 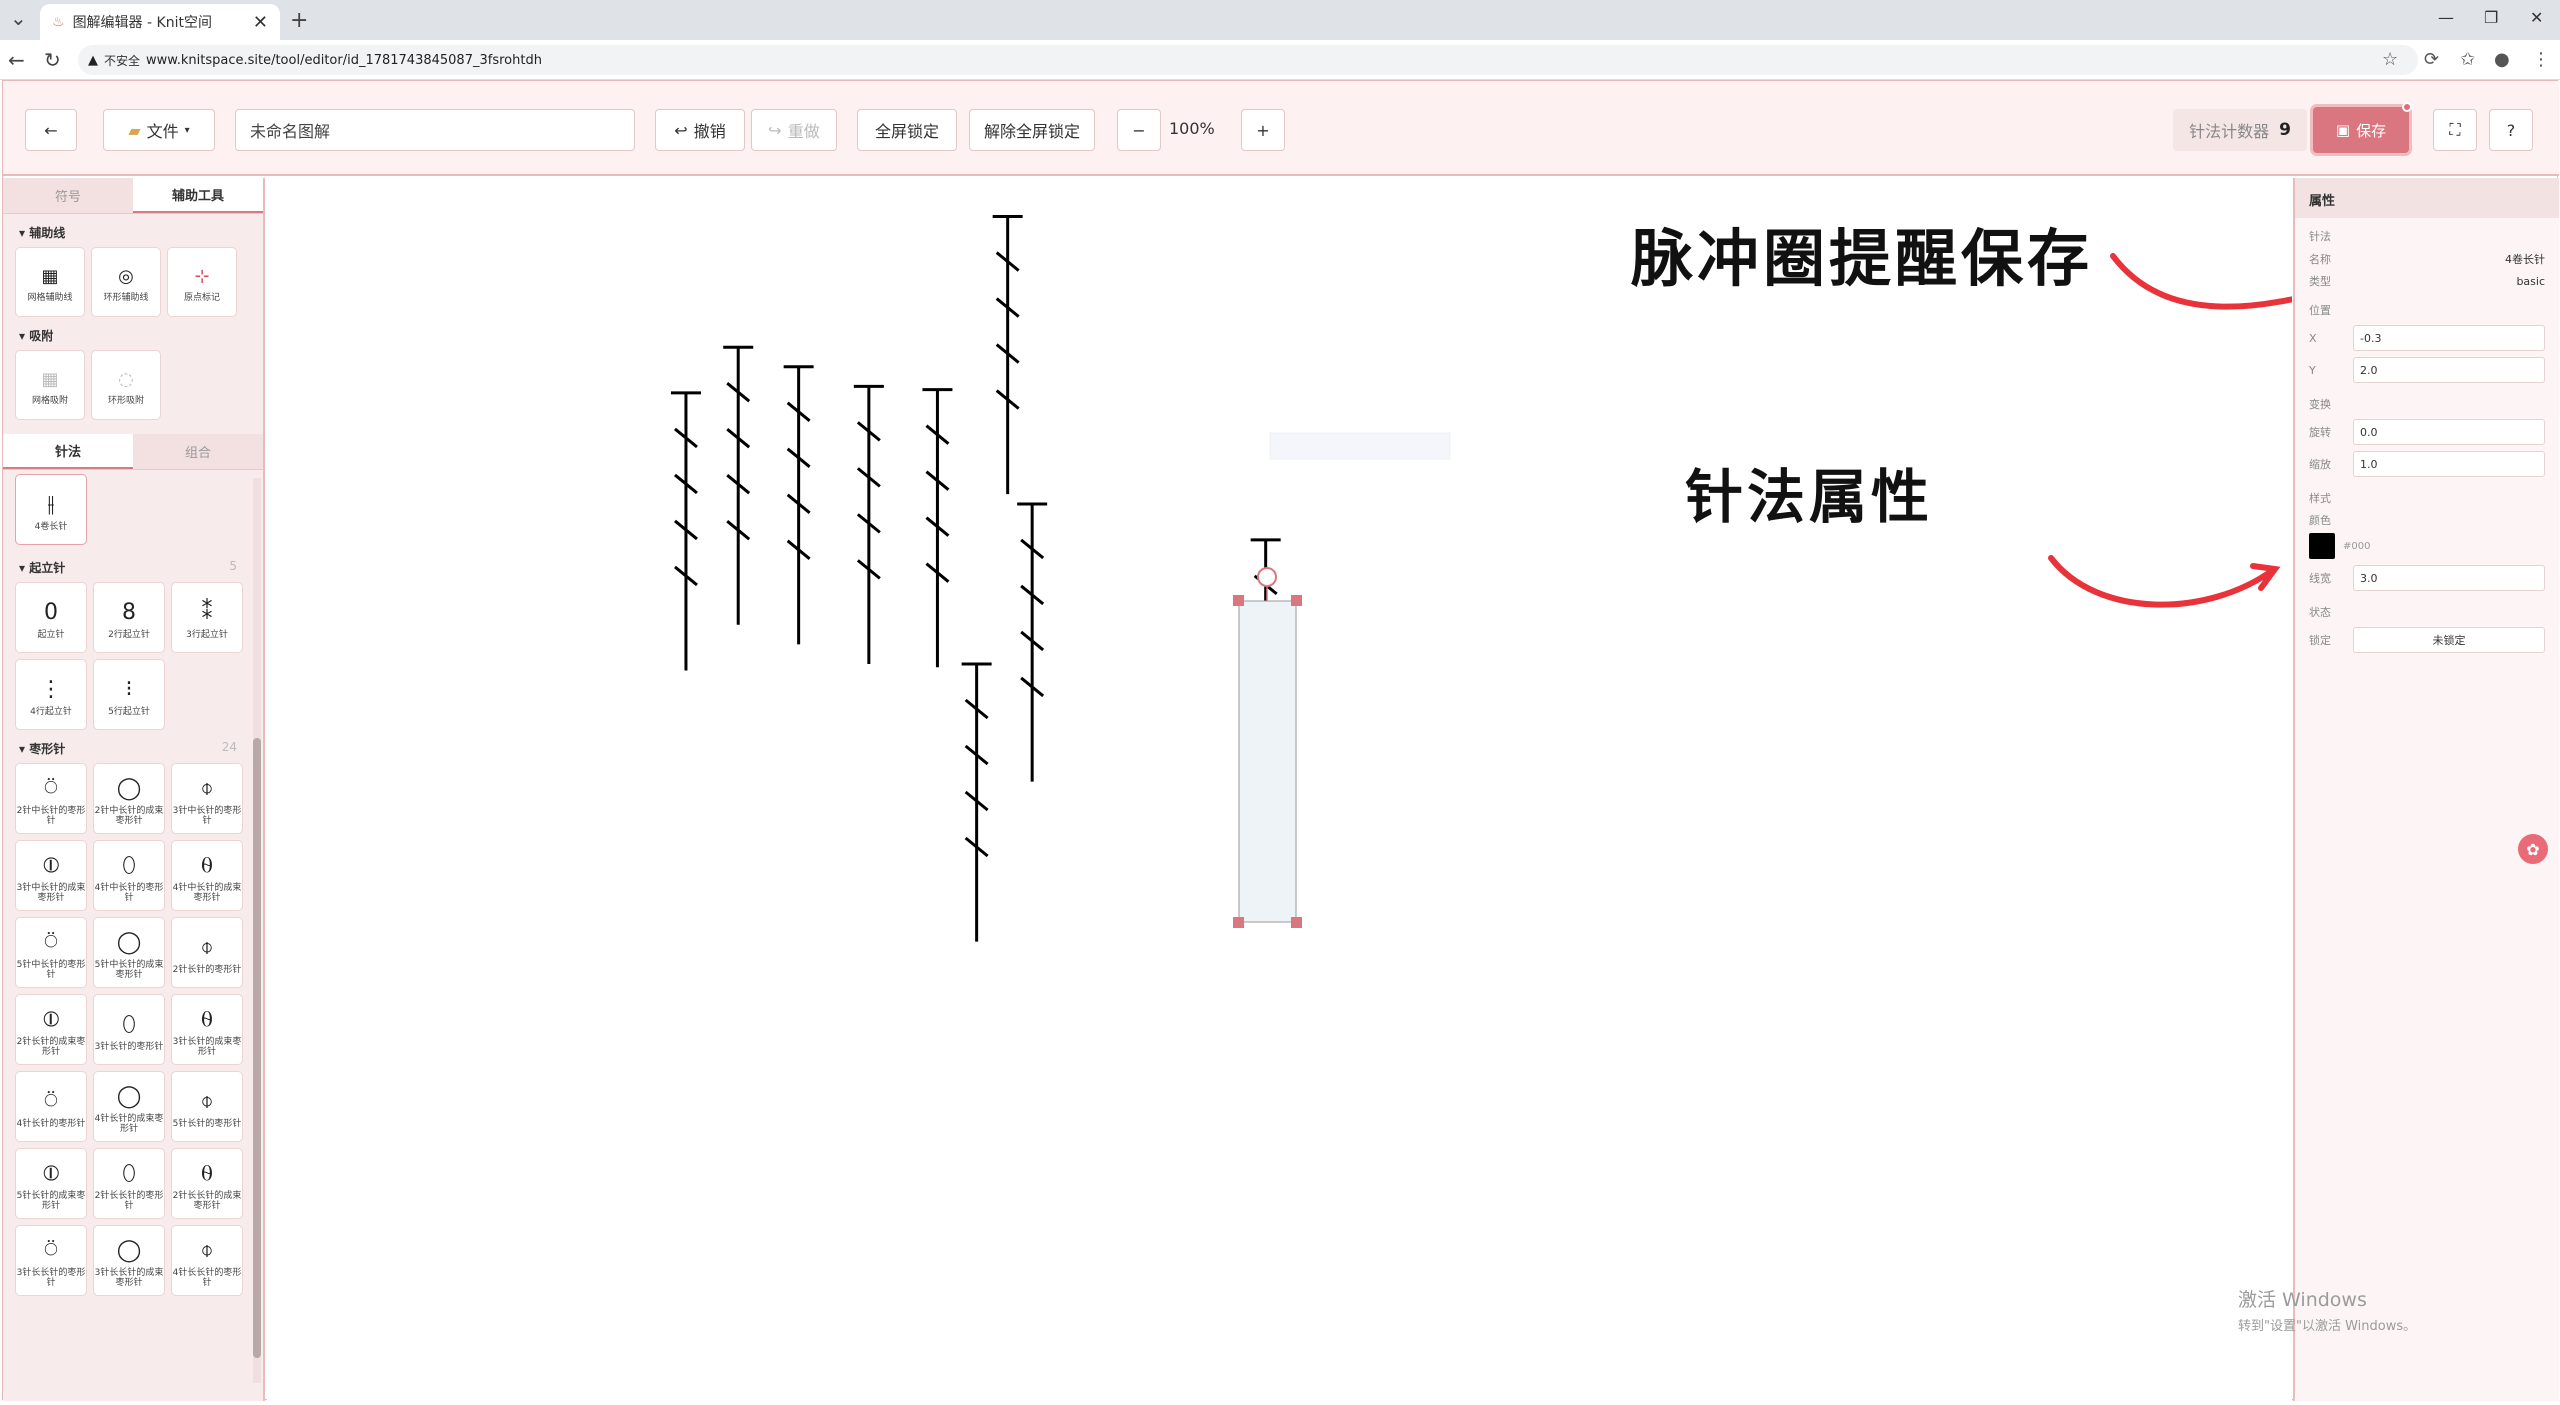 What do you see at coordinates (129, 952) in the screenshot?
I see `stitch-item: ◯ 5针中长针的成束枣形针` at bounding box center [129, 952].